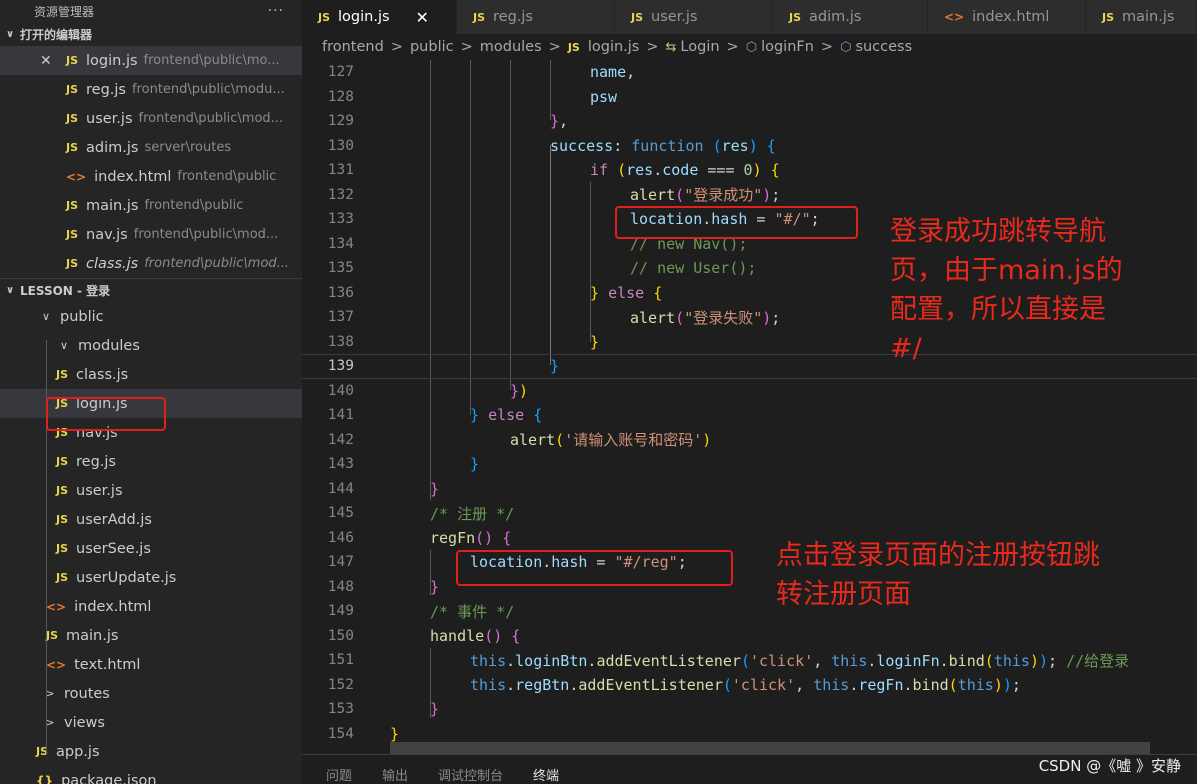 This screenshot has height=784, width=1197. Describe the element at coordinates (453, 537) in the screenshot. I see `code-token: regFn` at that location.